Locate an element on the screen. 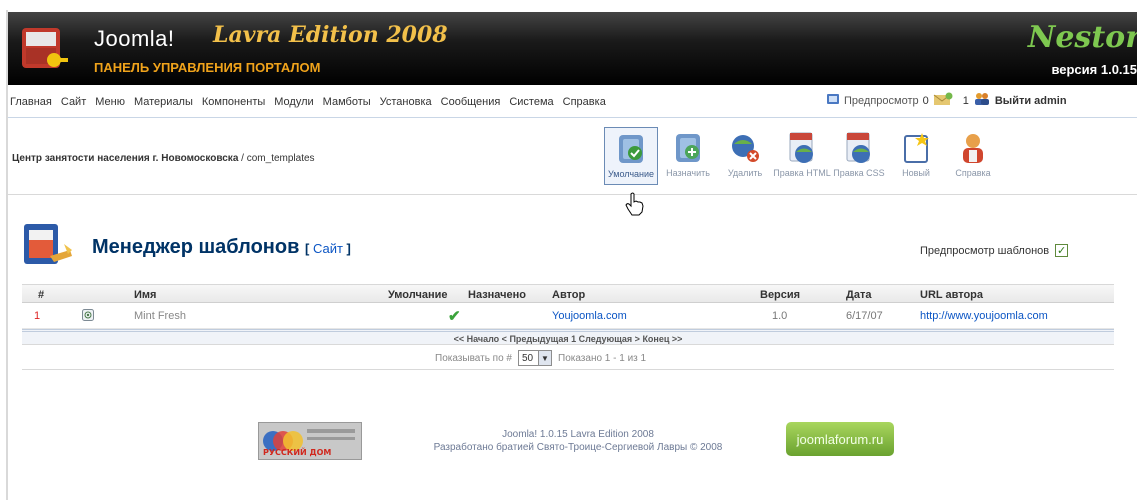  menu-right-tools: Предпросмотр 0 1 Выйти admin is located at coordinates (946, 100).